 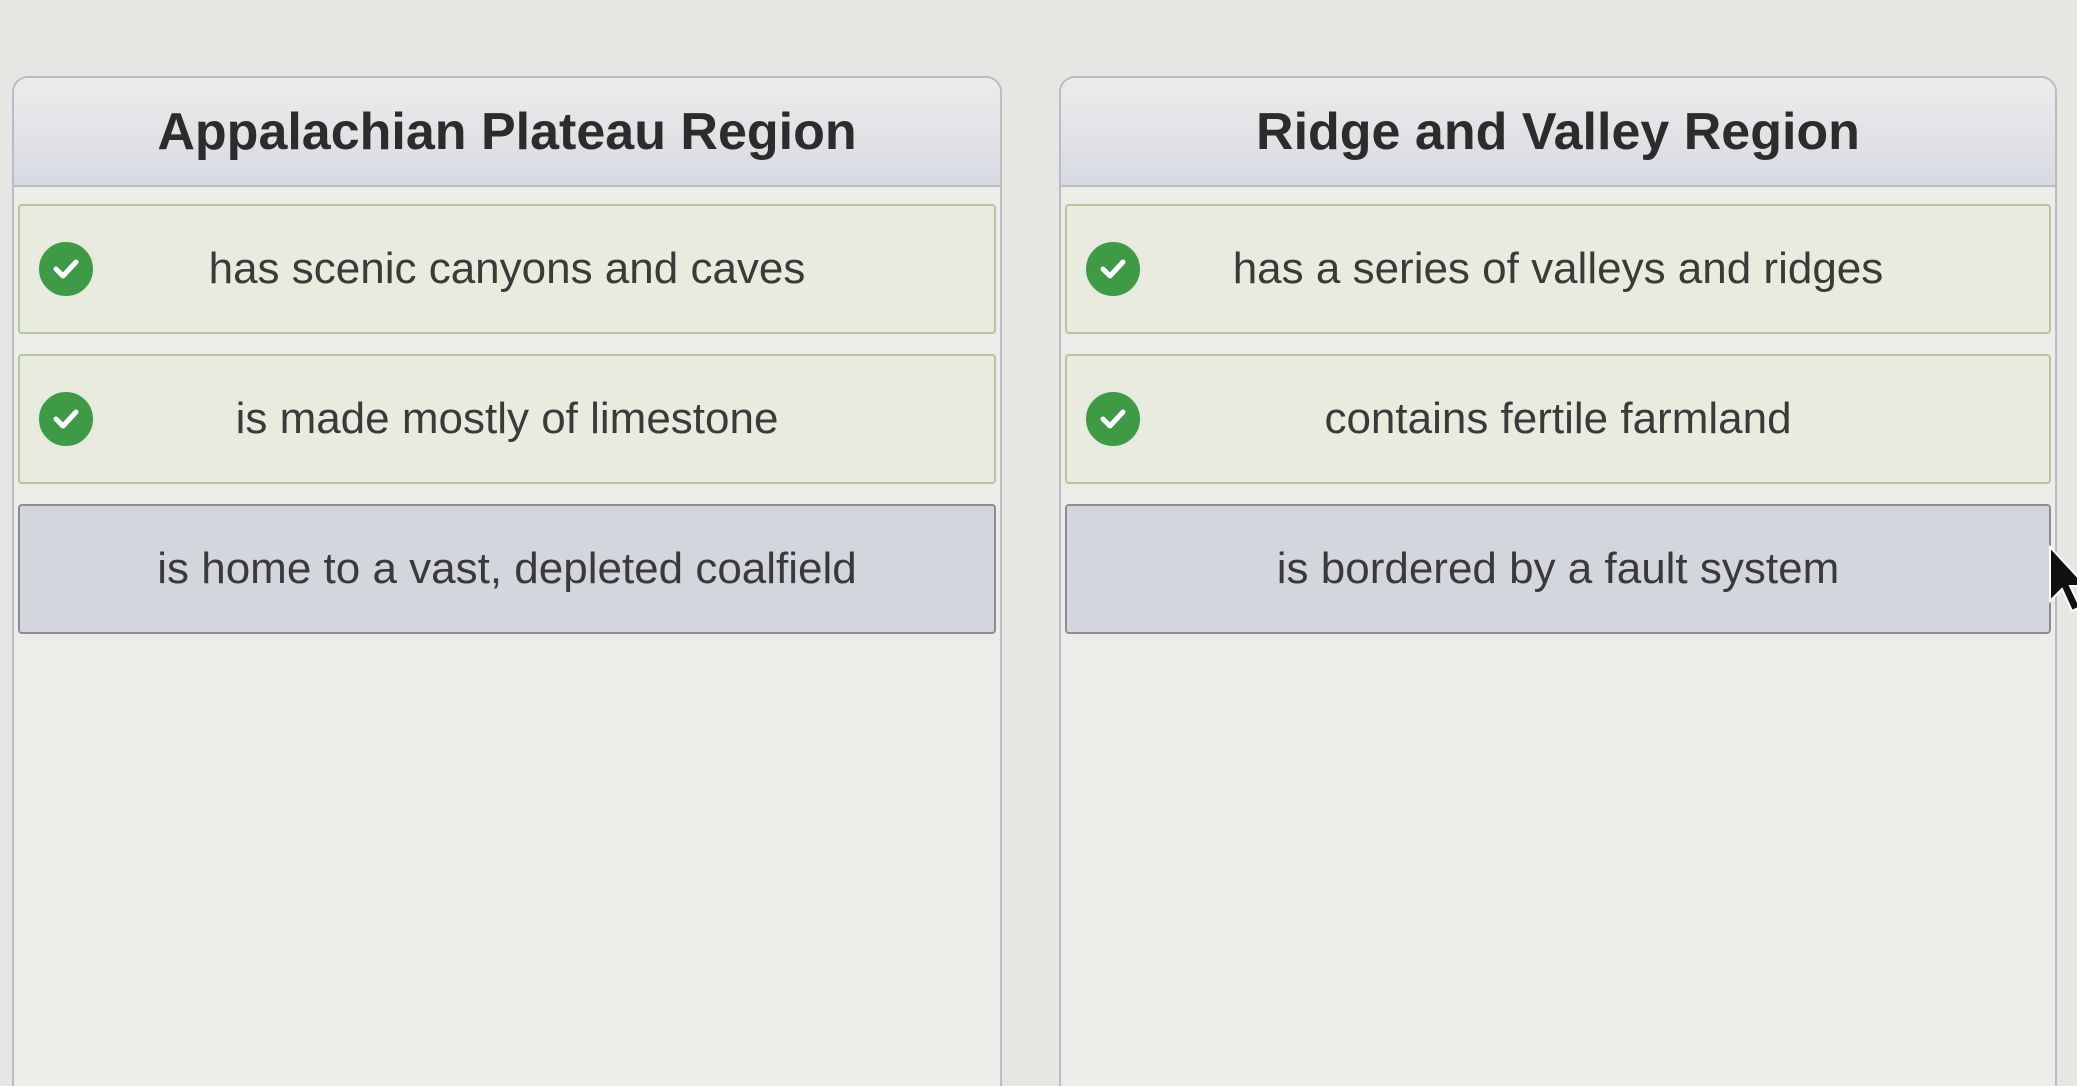 I want to click on mouse-cursor-icon, so click(x=2063, y=579).